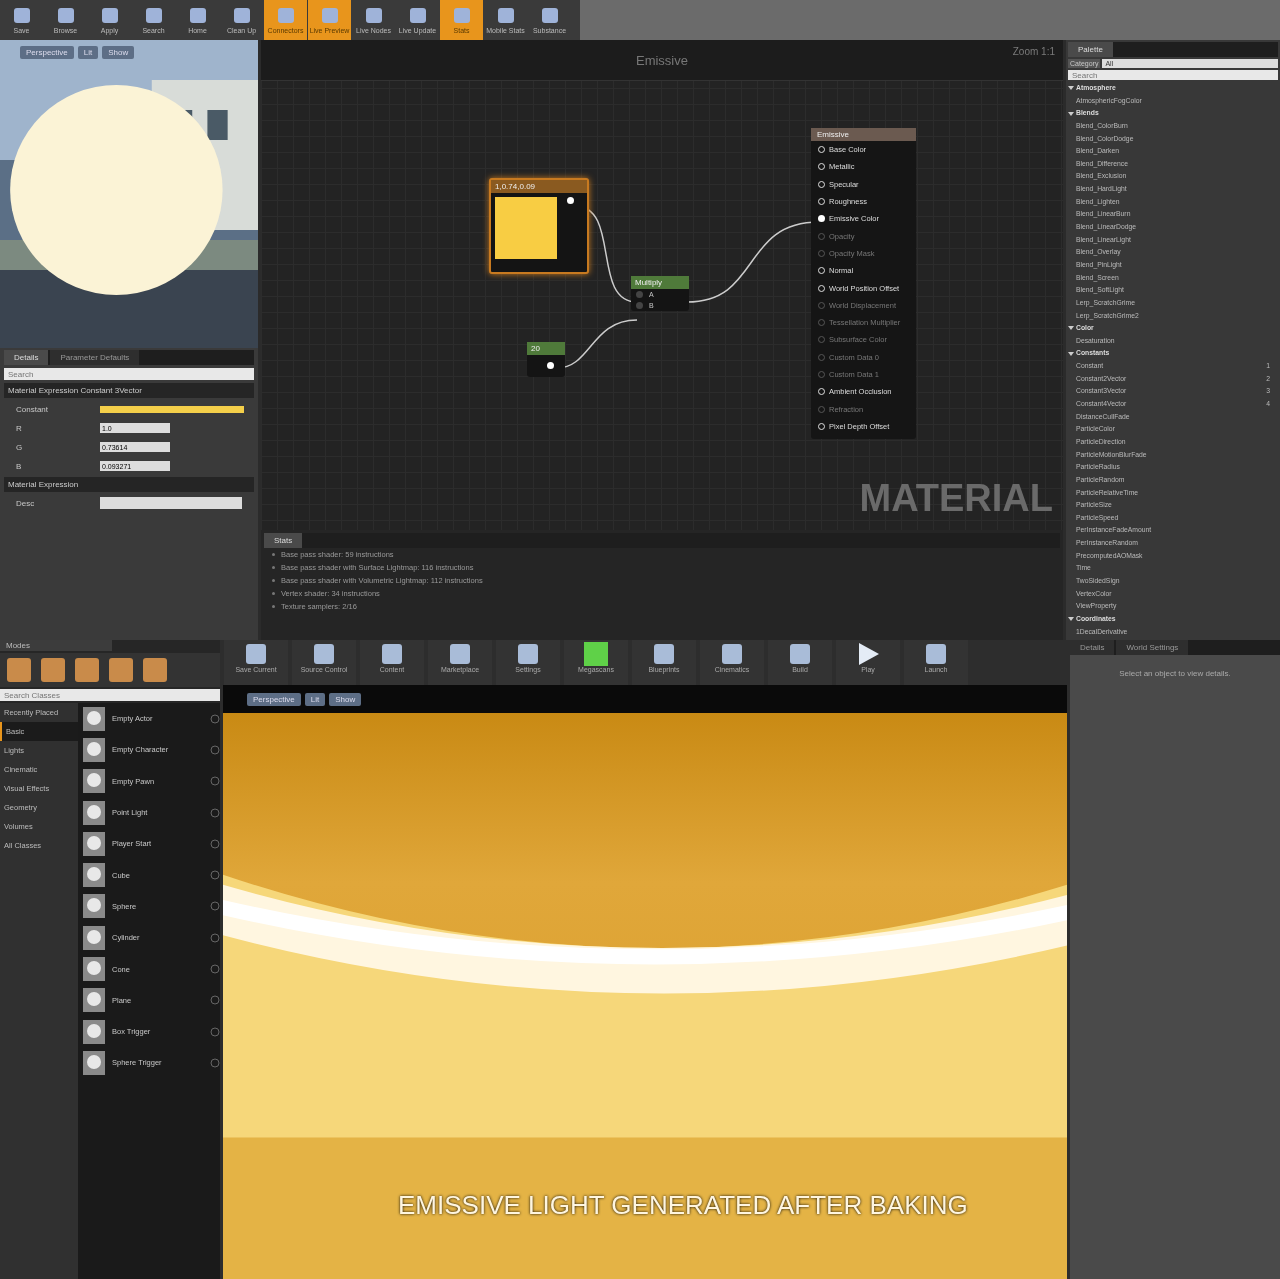 This screenshot has height=1279, width=1280. I want to click on property-label: Constant, so click(32, 409).